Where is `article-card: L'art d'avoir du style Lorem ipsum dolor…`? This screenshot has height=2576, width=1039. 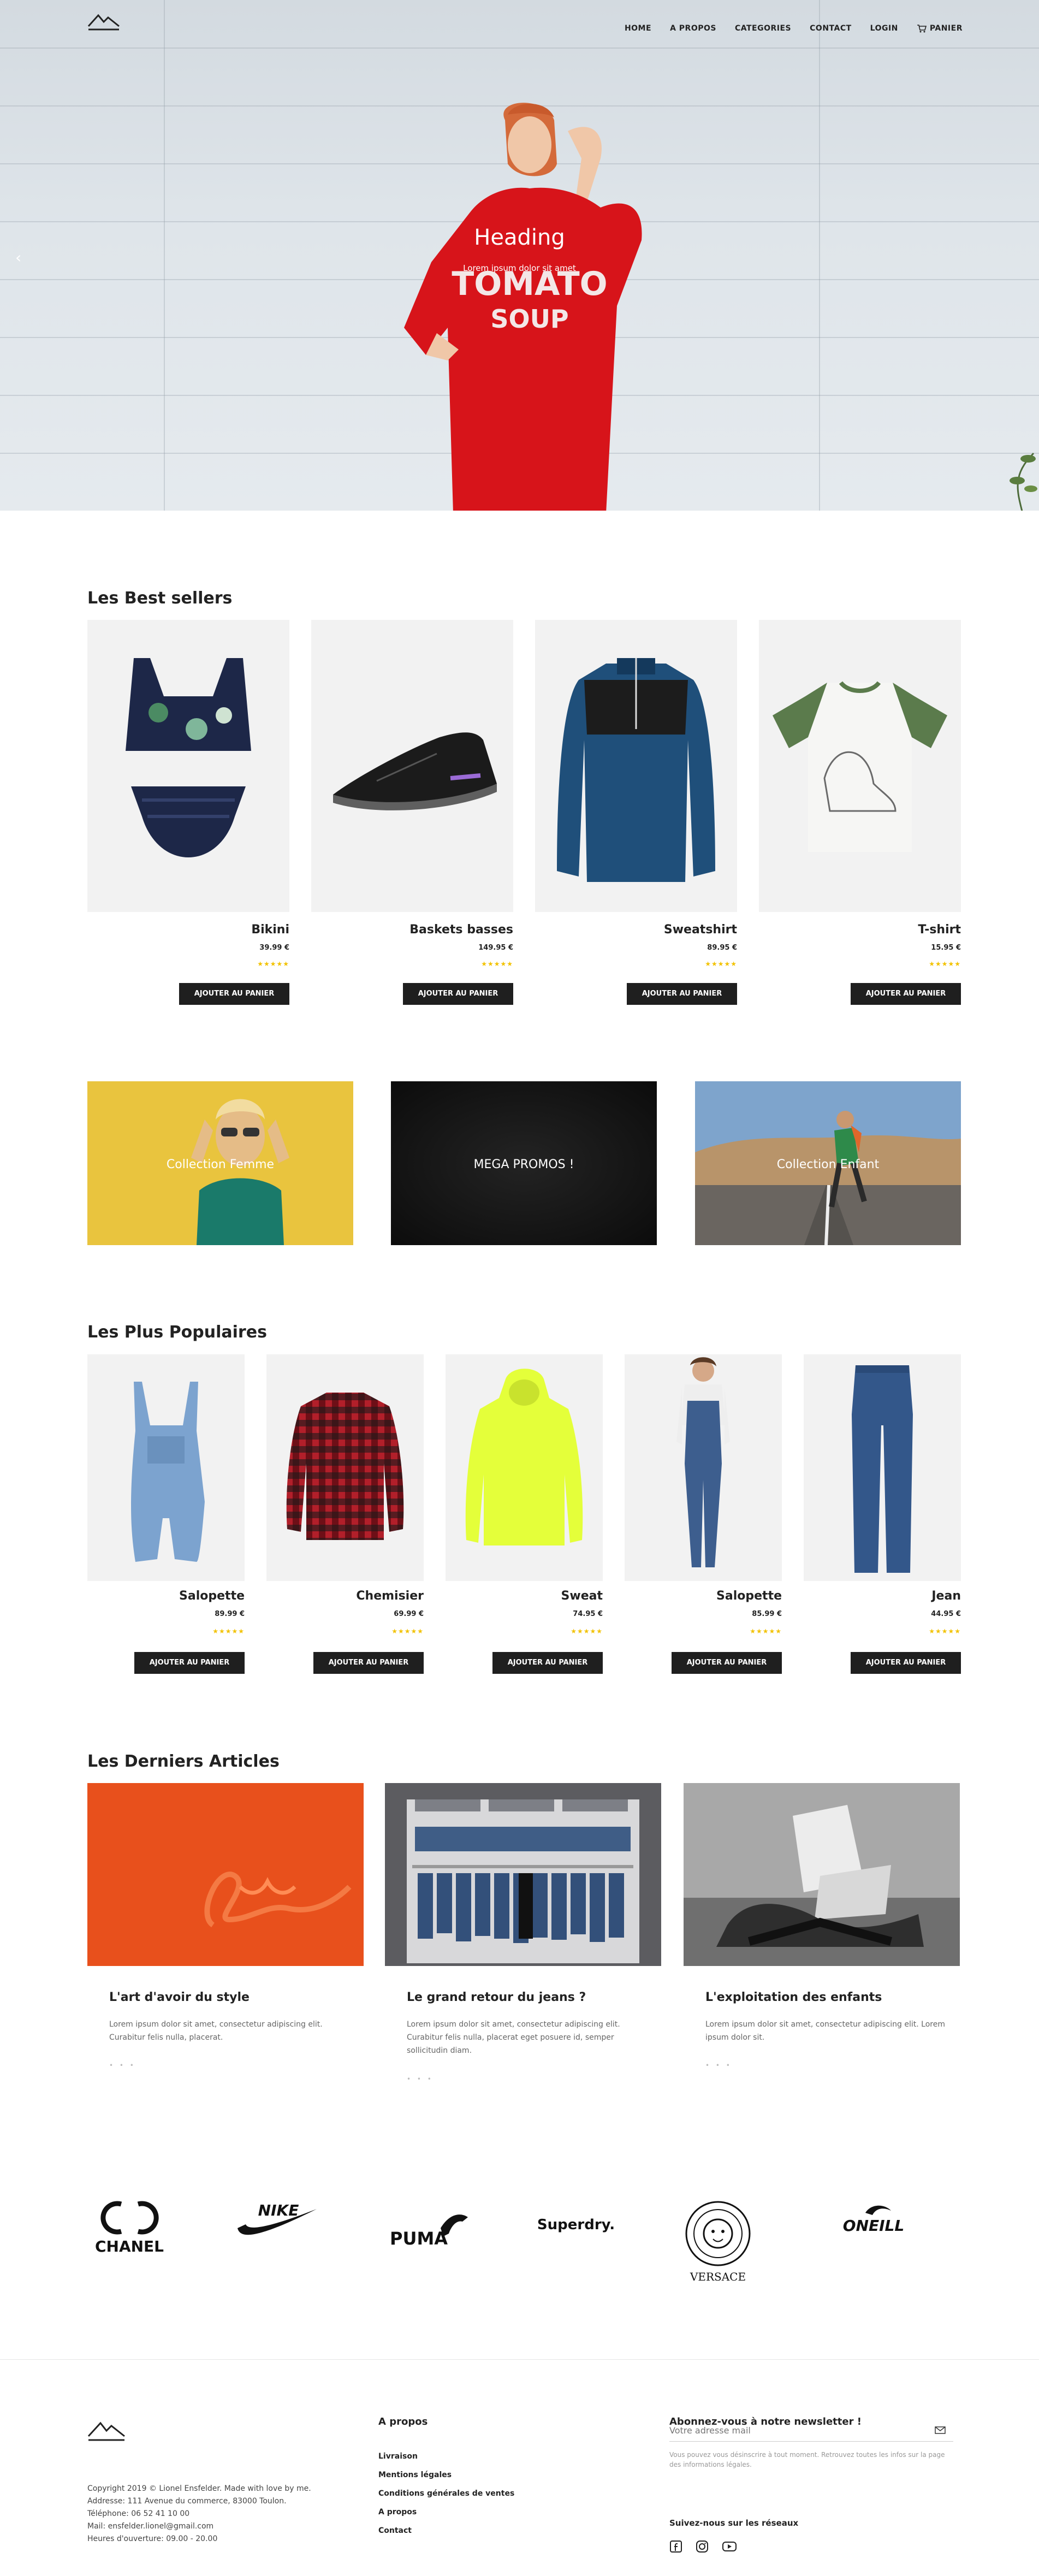
article-card: L'art d'avoir du style Lorem ipsum dolor… is located at coordinates (226, 1933).